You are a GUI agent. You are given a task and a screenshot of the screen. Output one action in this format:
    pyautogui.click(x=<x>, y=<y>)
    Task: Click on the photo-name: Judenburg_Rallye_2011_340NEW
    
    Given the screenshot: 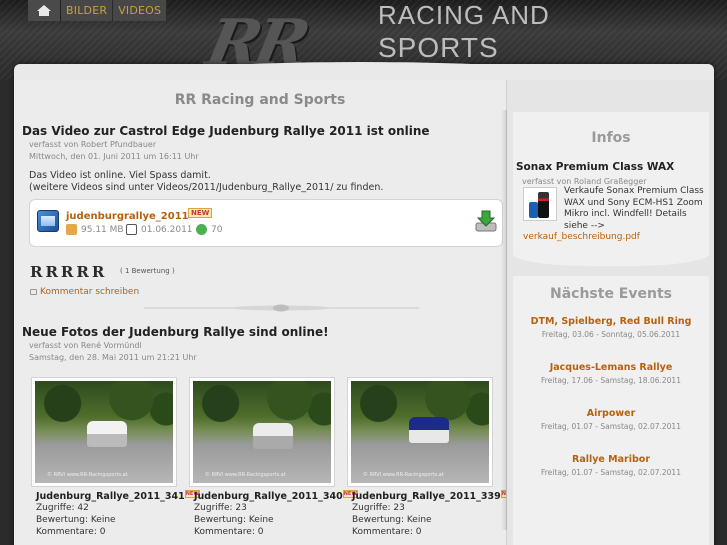 What is the action you would take?
    pyautogui.click(x=276, y=496)
    